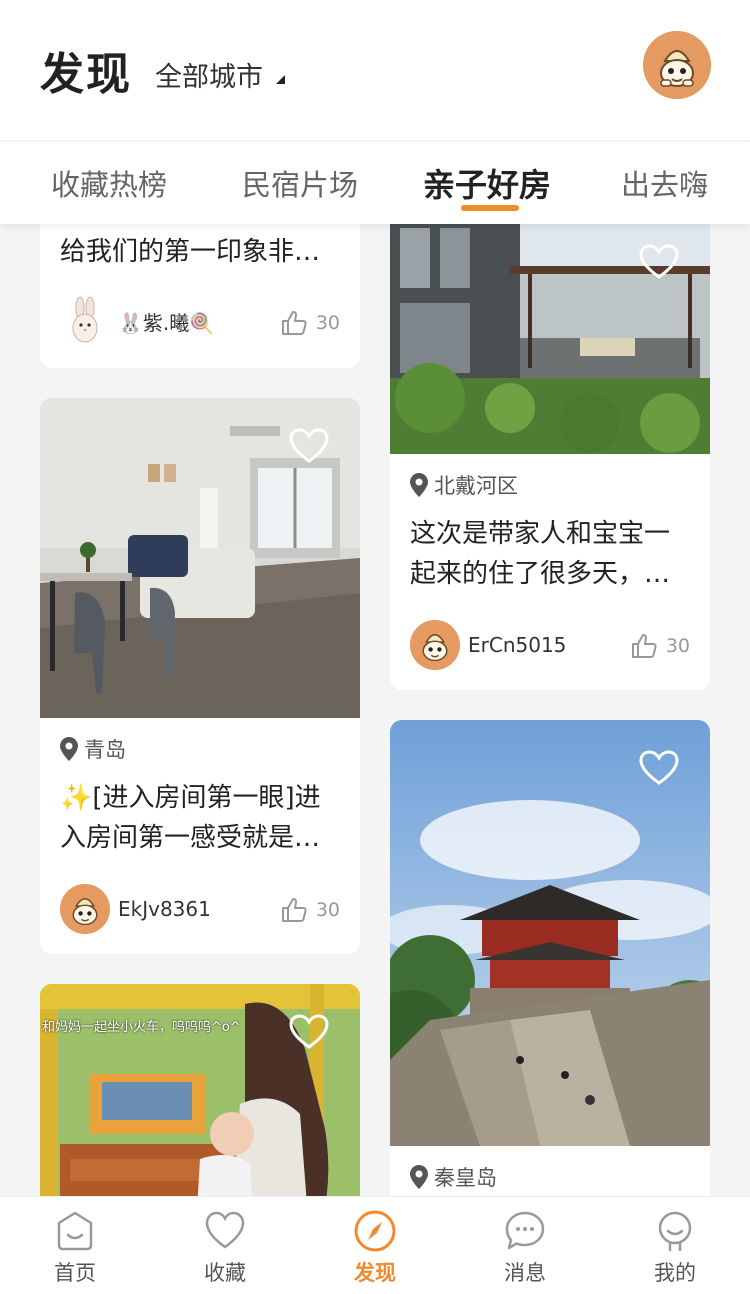 Image resolution: width=750 pixels, height=1294 pixels. I want to click on nav-discover: 发现, so click(375, 1248).